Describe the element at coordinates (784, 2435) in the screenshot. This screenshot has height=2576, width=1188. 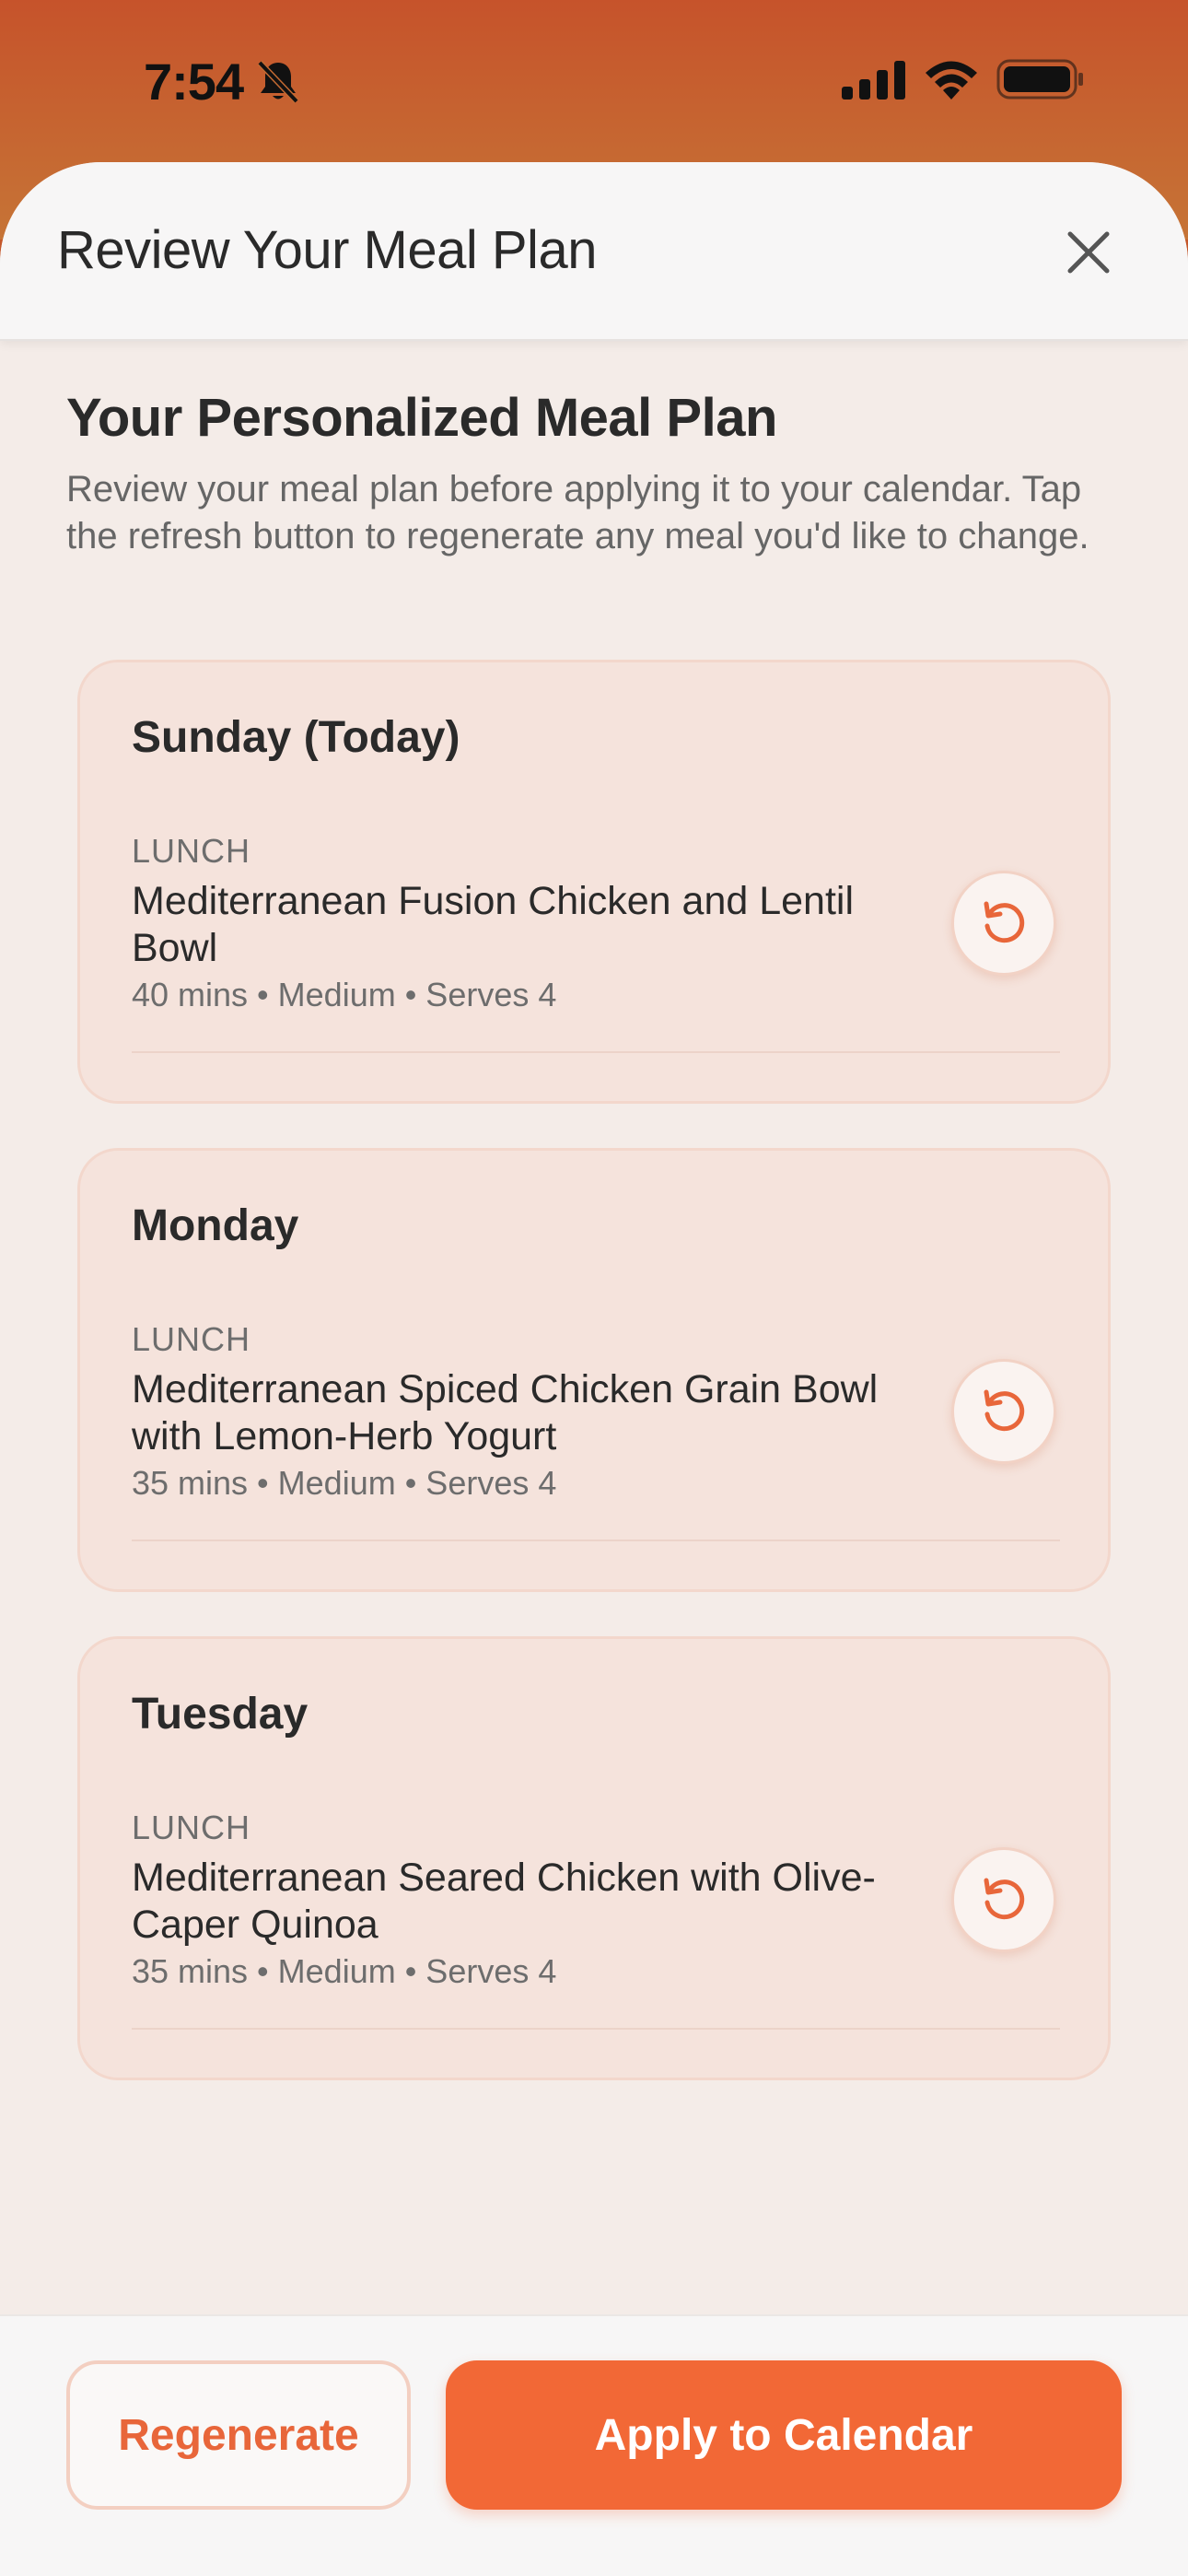
I see `apply-to-calendar-button: Apply to Calendar` at that location.